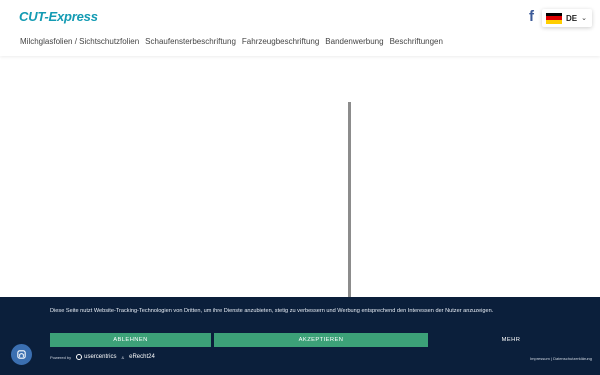  I want to click on nav-item-bandenwerbung: Bandenwerbung, so click(354, 41).